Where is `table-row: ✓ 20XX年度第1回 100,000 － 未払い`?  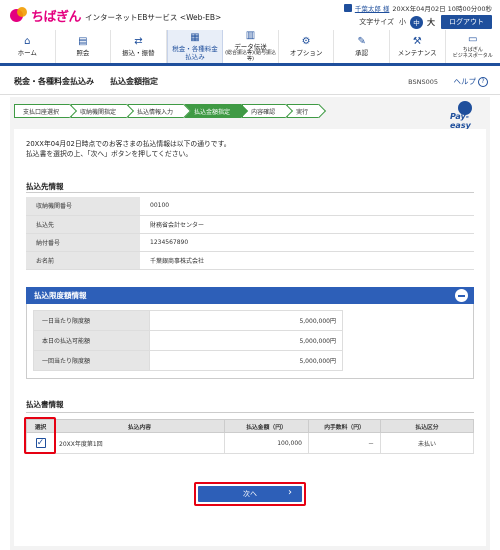
table-row: ✓ 20XX年度第1回 100,000 － 未払い is located at coordinates (250, 443).